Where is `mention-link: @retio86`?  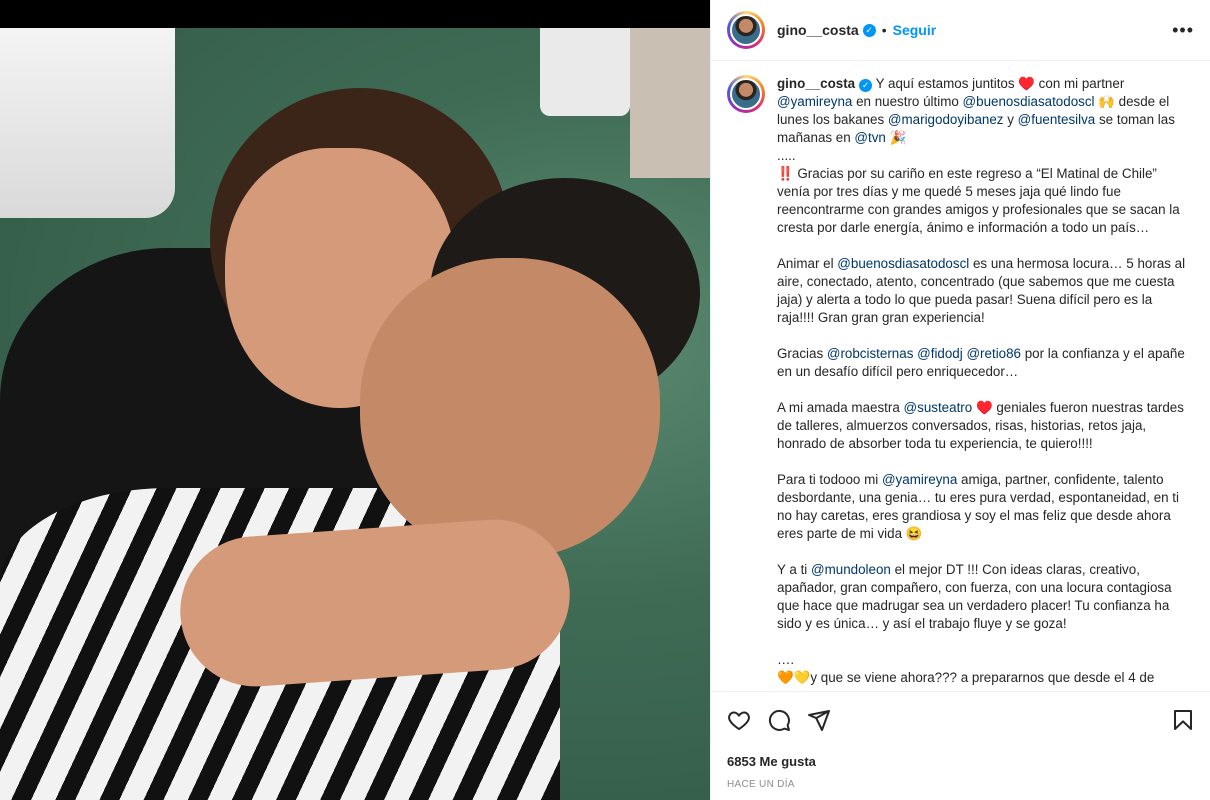 mention-link: @retio86 is located at coordinates (993, 353).